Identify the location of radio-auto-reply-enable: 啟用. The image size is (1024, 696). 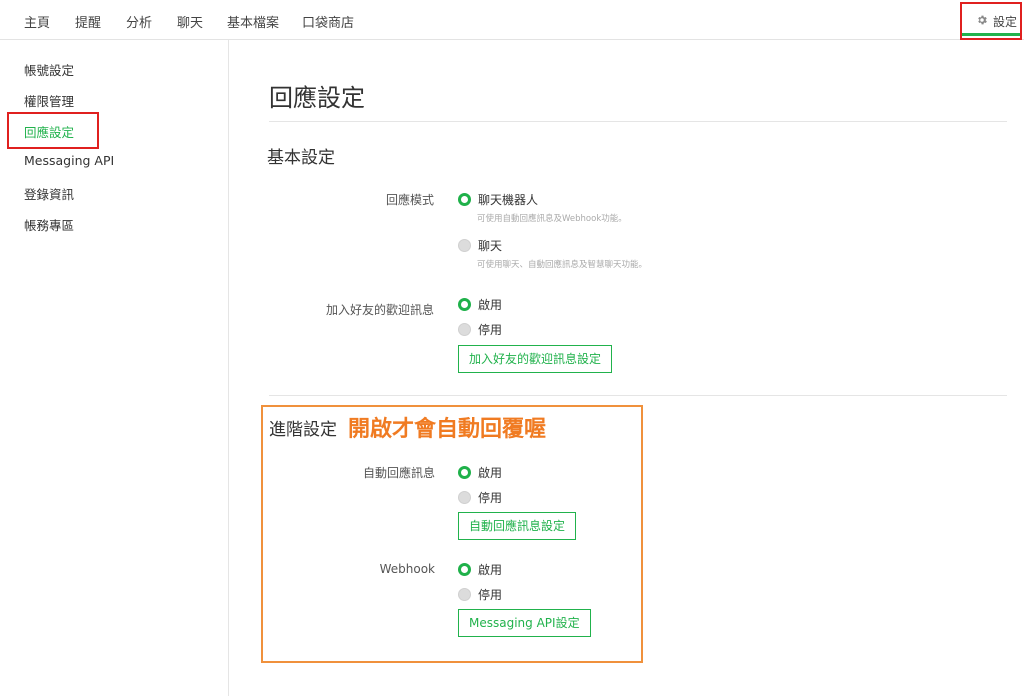
(480, 472).